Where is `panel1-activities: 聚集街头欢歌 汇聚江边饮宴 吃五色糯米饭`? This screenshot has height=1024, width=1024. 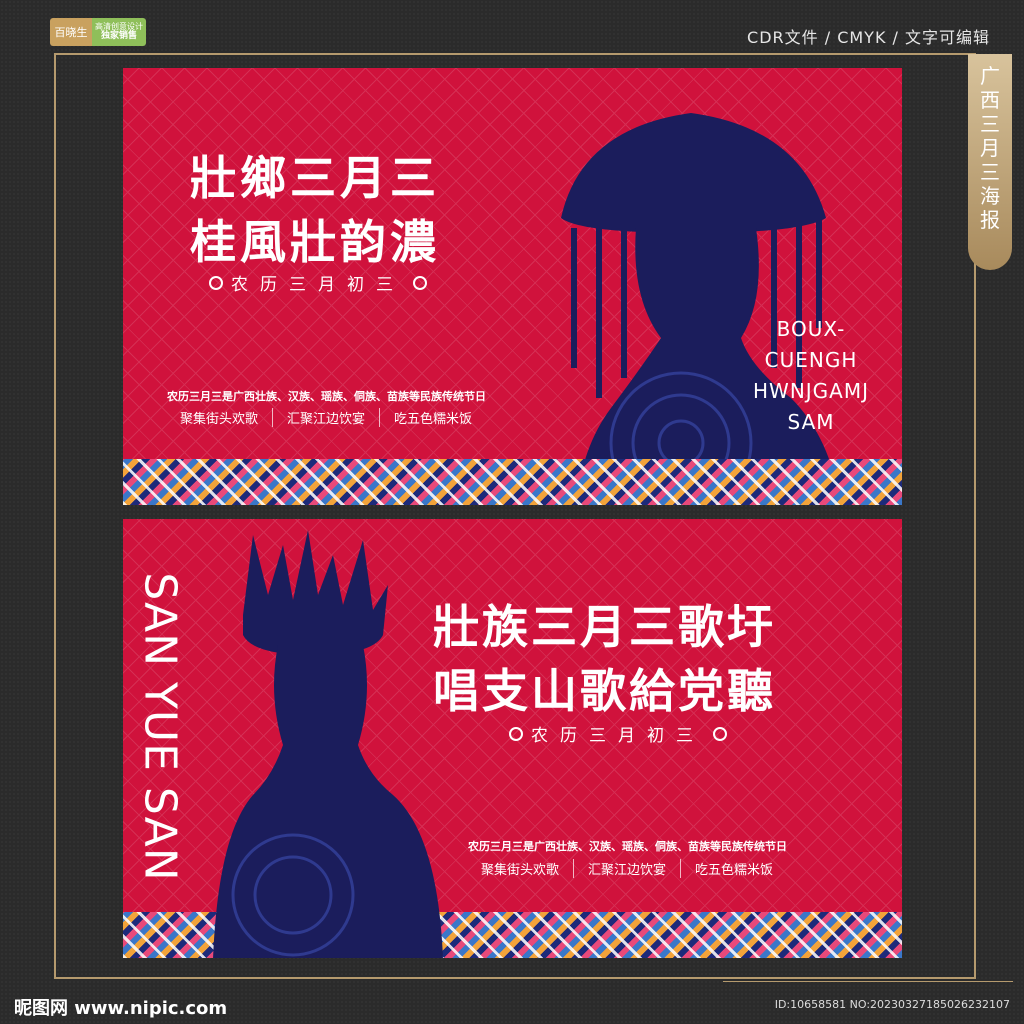 panel1-activities: 聚集街头欢歌 汇聚江边饮宴 吃五色糯米饭 is located at coordinates (333, 417).